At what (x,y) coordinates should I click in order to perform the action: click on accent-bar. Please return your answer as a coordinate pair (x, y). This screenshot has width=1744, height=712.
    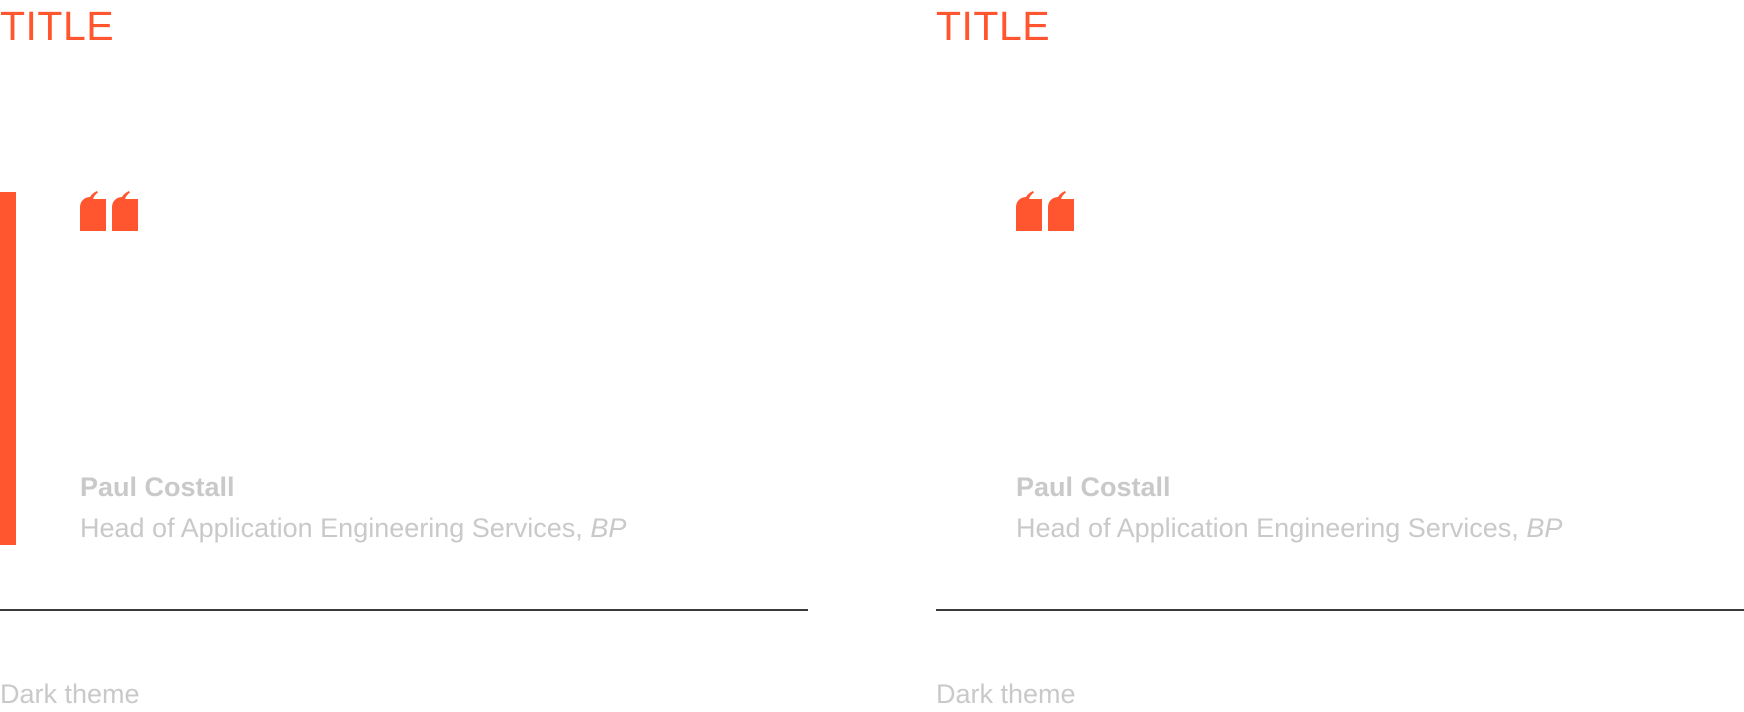
    Looking at the image, I should click on (8, 368).